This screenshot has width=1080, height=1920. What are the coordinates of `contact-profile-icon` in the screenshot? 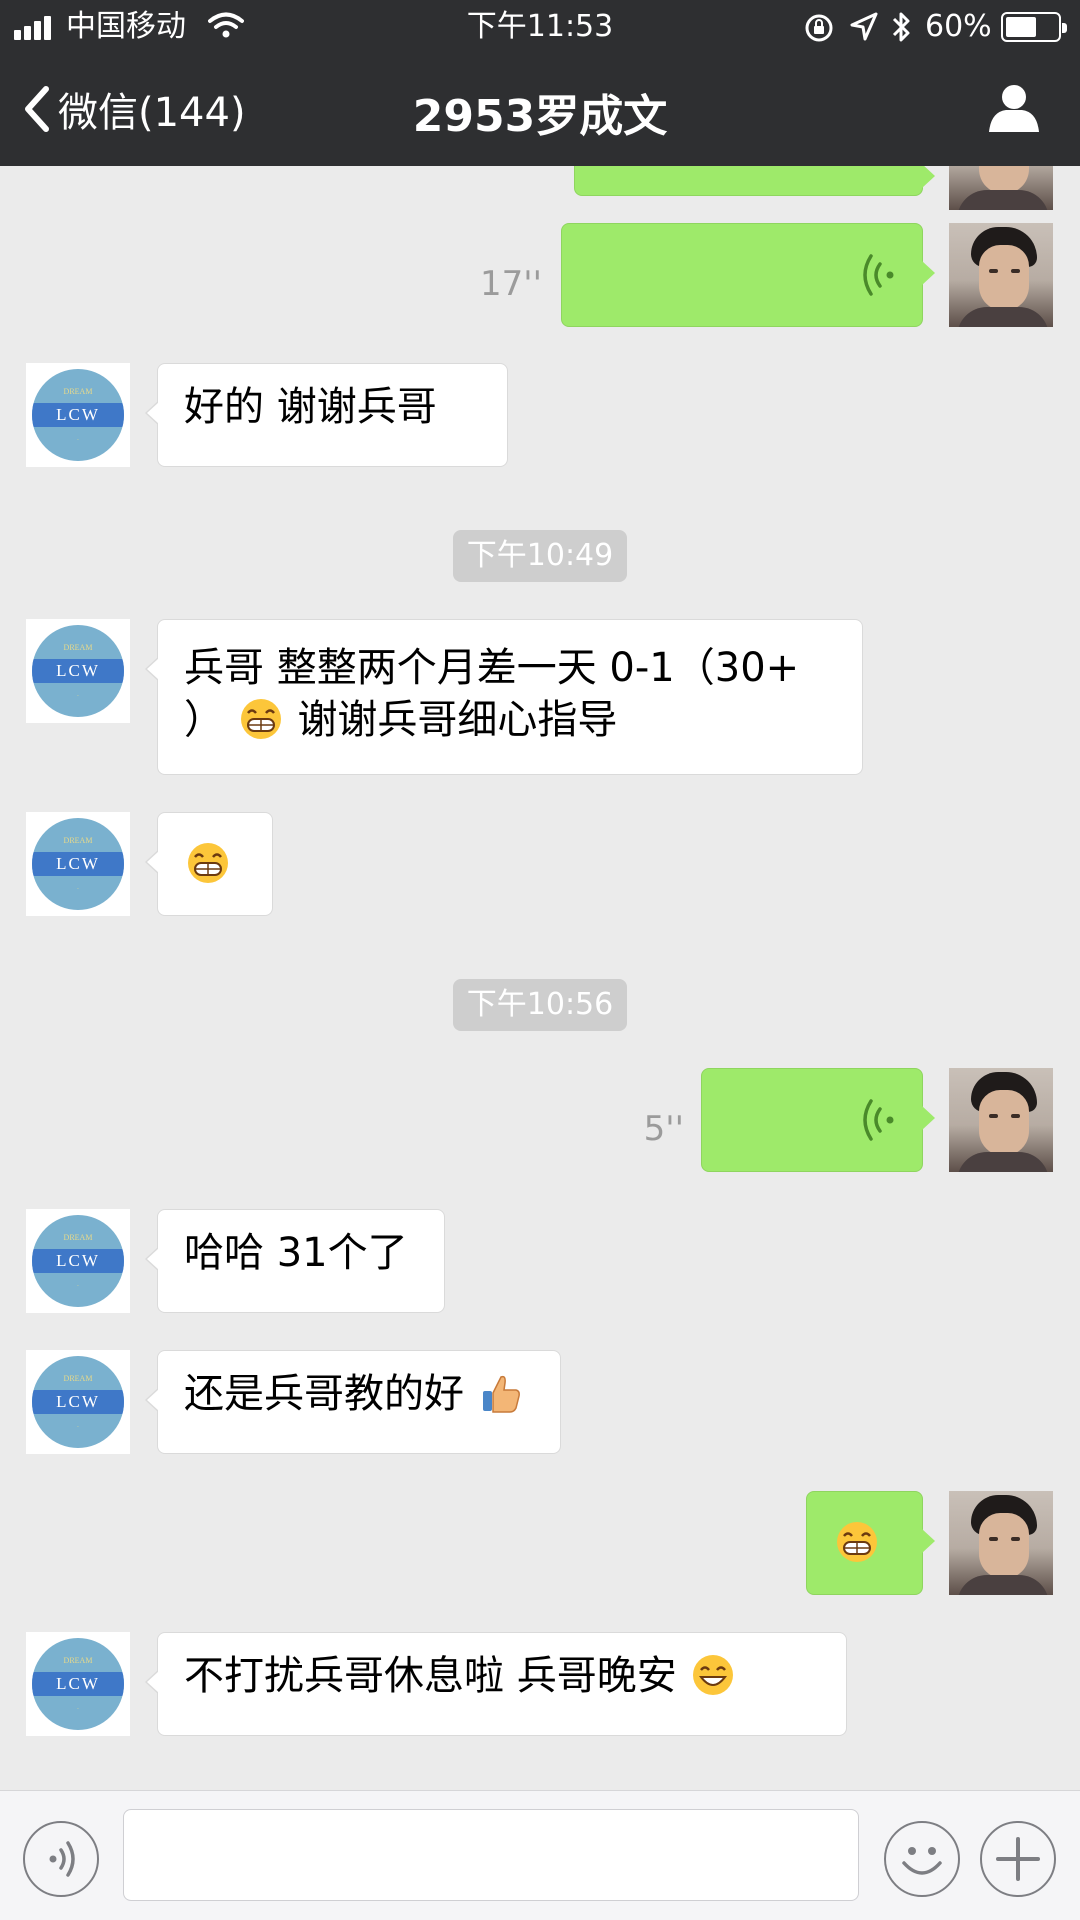 It's located at (1014, 108).